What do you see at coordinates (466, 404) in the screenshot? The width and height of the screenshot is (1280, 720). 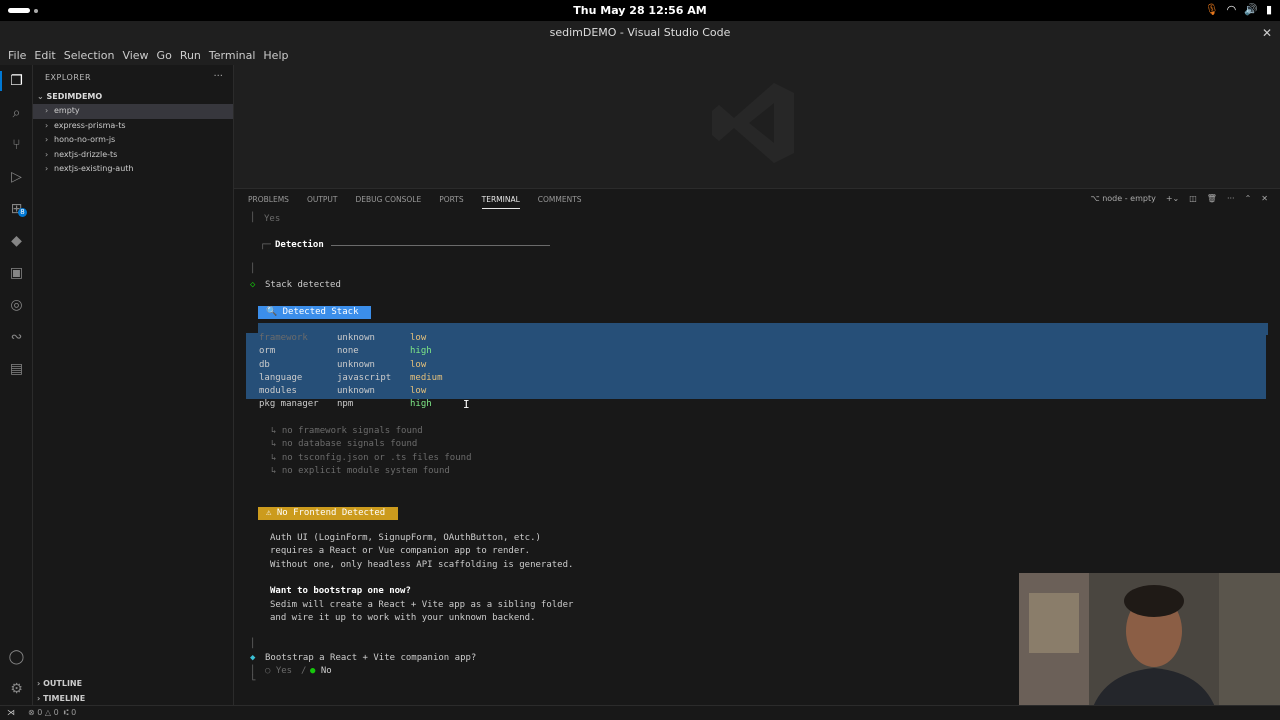 I see `text-cursor-icon: I` at bounding box center [466, 404].